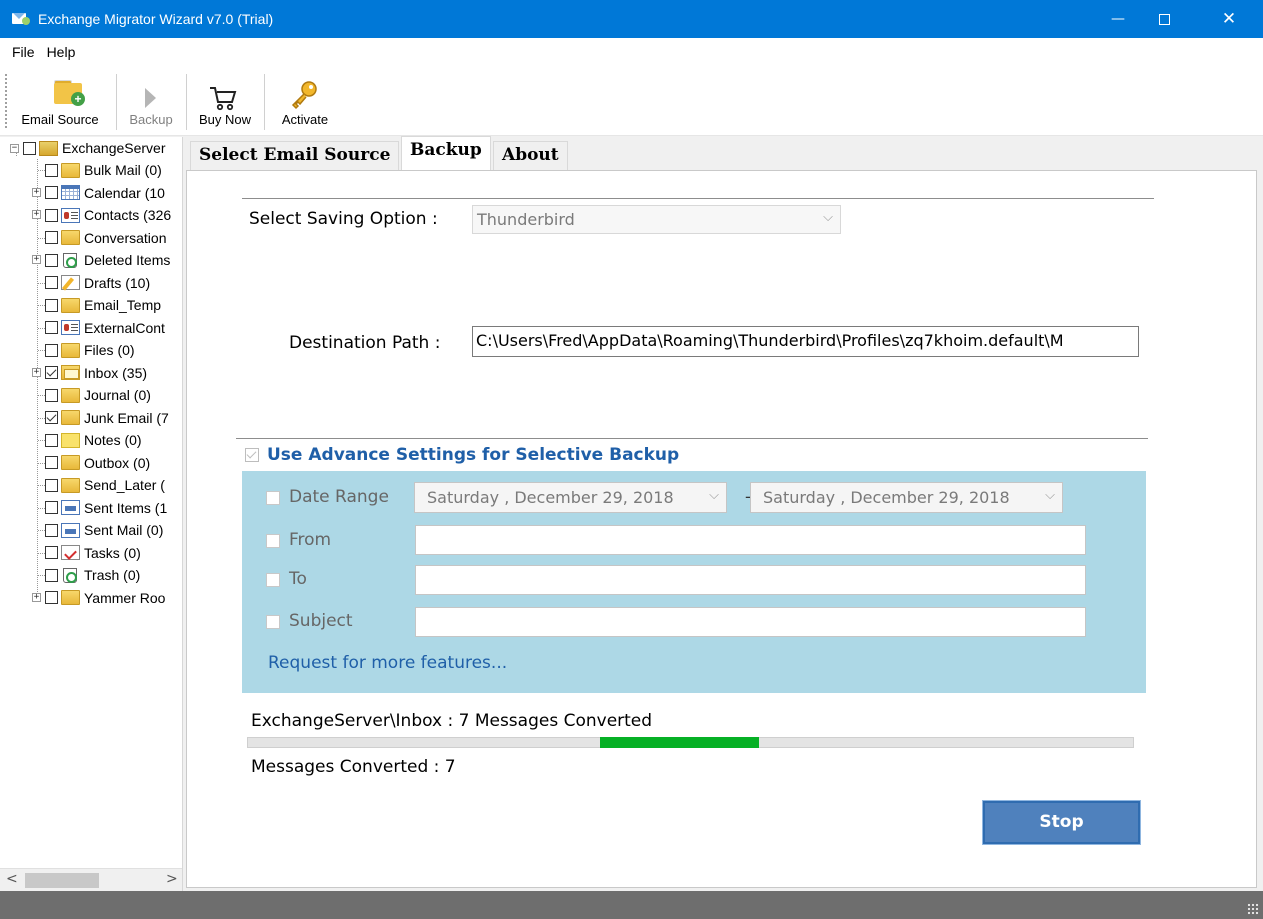 The image size is (1263, 919). I want to click on tab-select-email-source: Select Email Source, so click(295, 155).